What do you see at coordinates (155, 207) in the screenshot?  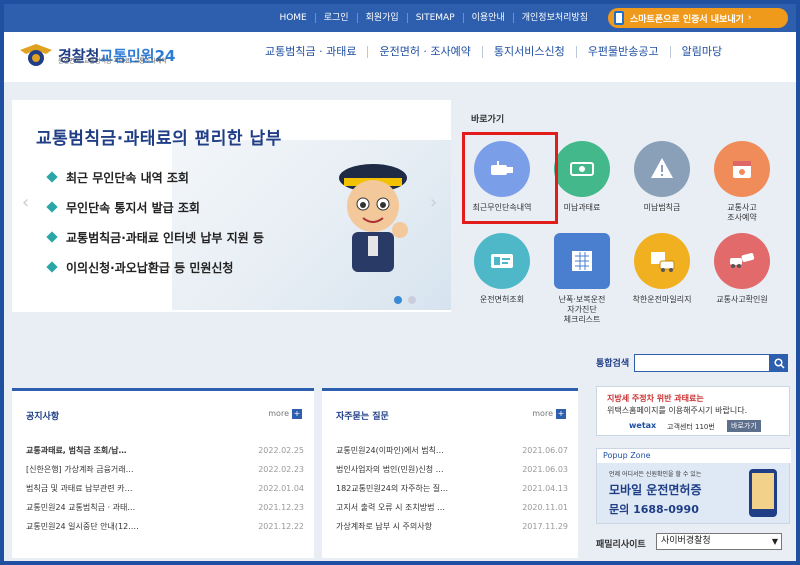 I see `hero-item: 무인단속 통지서 발급 조회` at bounding box center [155, 207].